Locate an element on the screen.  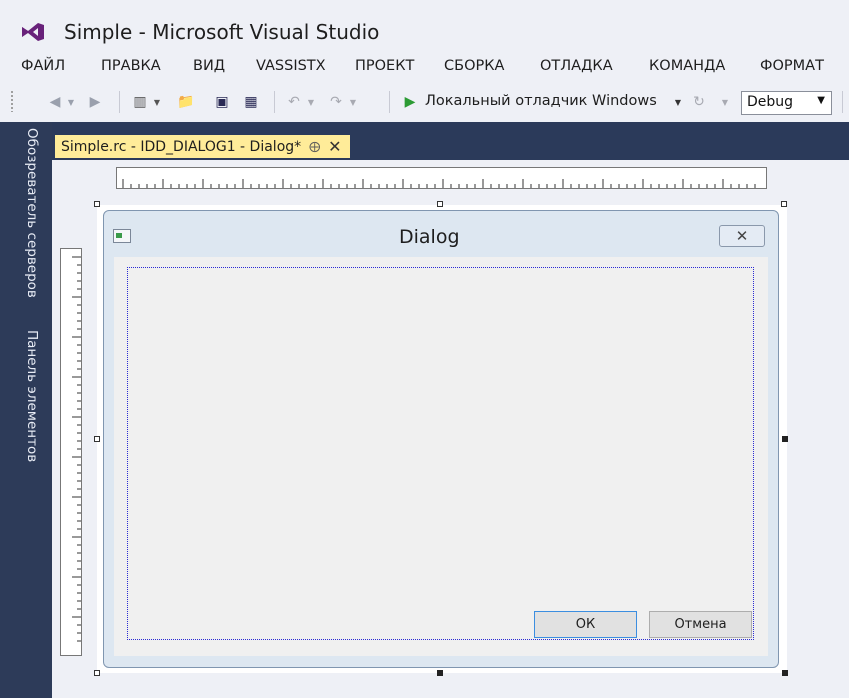
dialog-title: Dialog is located at coordinates (429, 237).